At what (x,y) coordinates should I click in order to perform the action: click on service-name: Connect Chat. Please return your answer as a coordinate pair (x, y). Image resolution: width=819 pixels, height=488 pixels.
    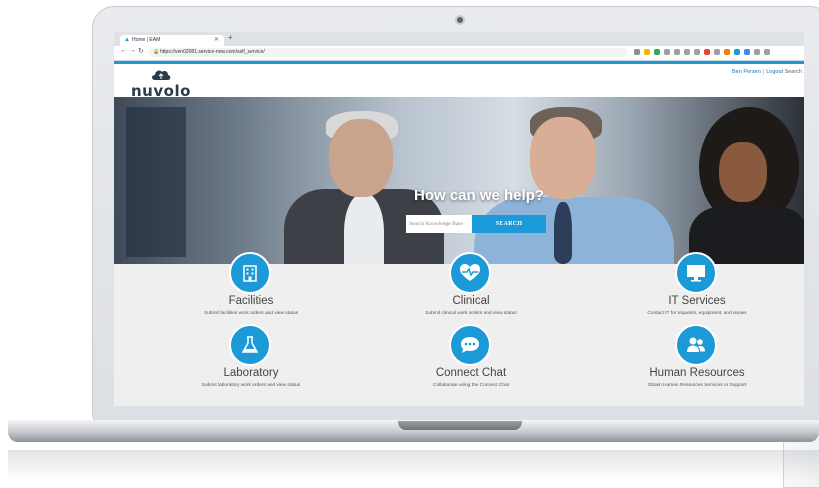
    Looking at the image, I should click on (471, 373).